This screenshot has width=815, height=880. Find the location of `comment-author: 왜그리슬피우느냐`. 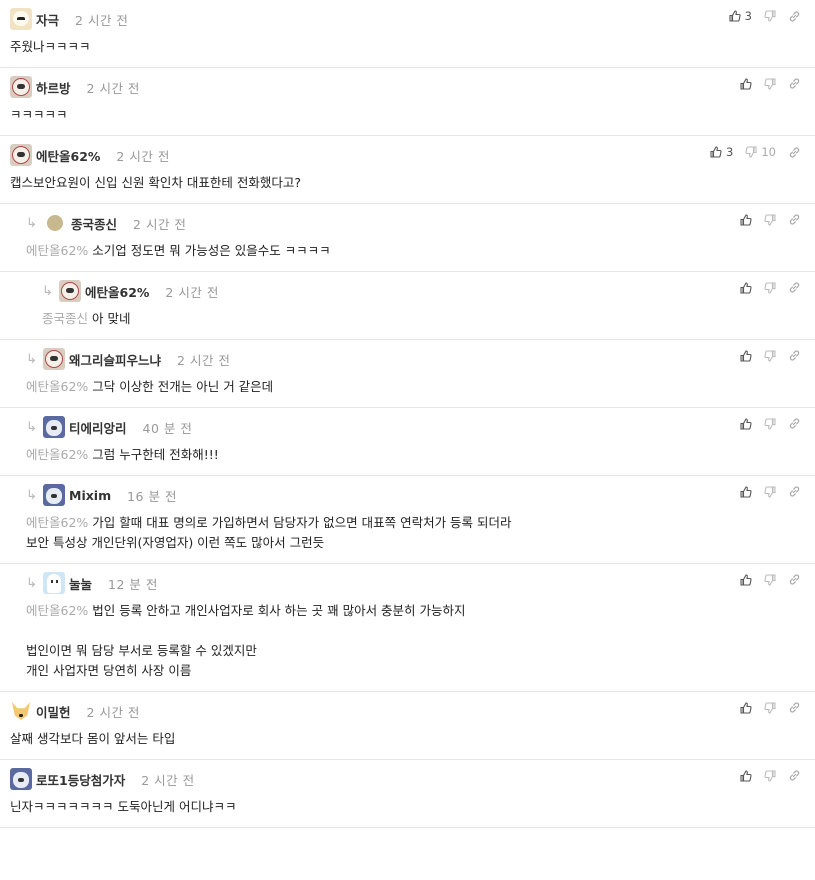

comment-author: 왜그리슬피우느냐 is located at coordinates (115, 359).